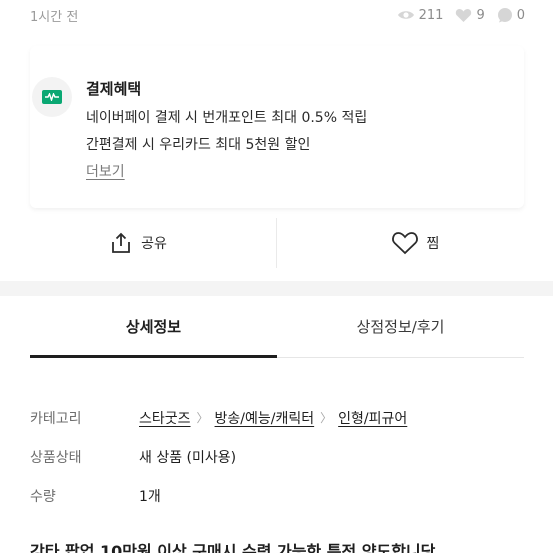  I want to click on chats-count: 0, so click(520, 15).